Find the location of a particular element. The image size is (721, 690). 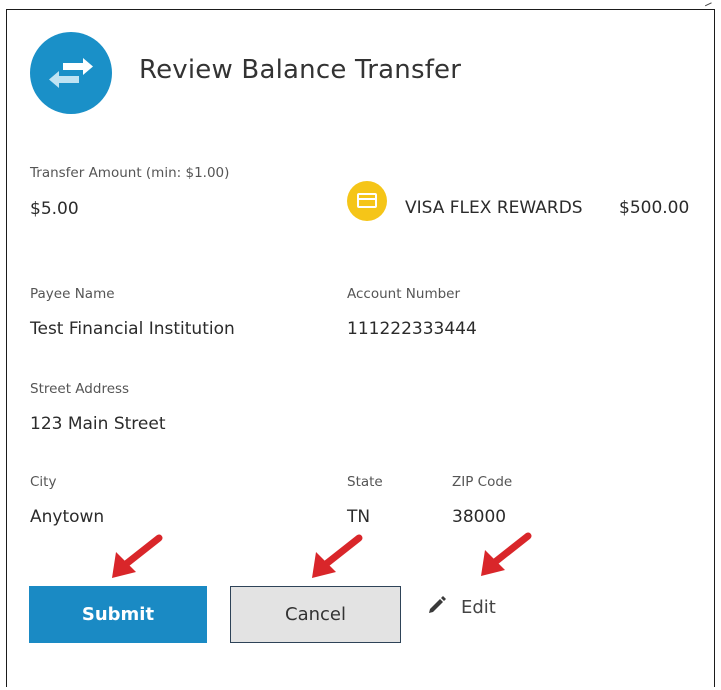

account-number-value: 111222333444 is located at coordinates (412, 329).